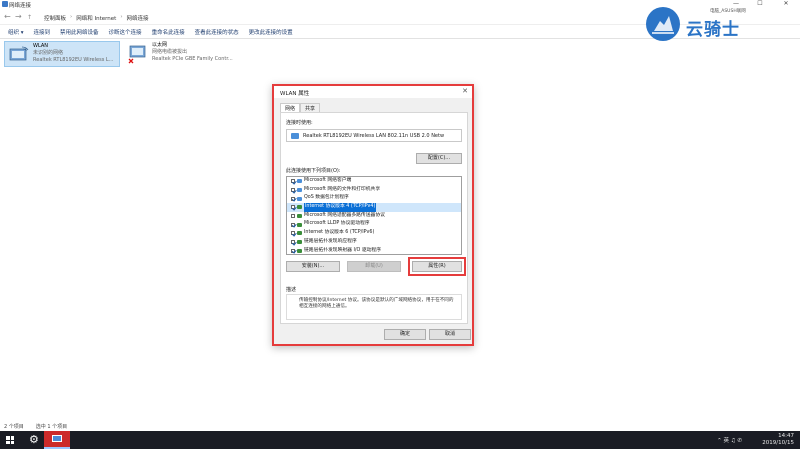  I want to click on protocol-label: Internet 协议版本 4 (TCP/IPv4), so click(340, 207).